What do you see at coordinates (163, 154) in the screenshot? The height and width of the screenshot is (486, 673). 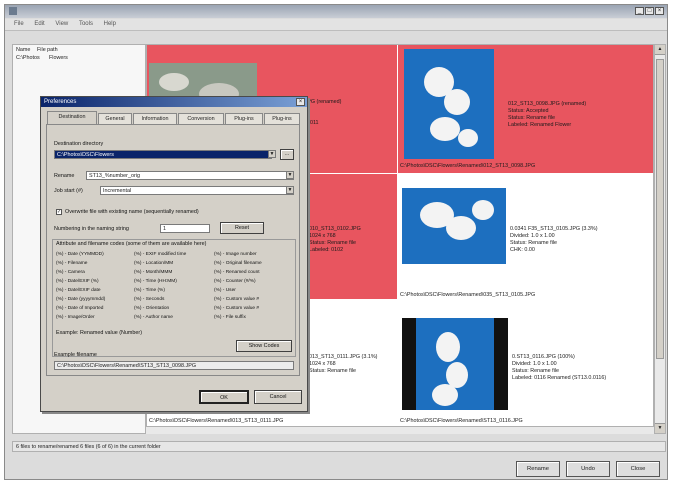 I see `destination-folder-field: C:\Photos\DSC\Flowers` at bounding box center [163, 154].